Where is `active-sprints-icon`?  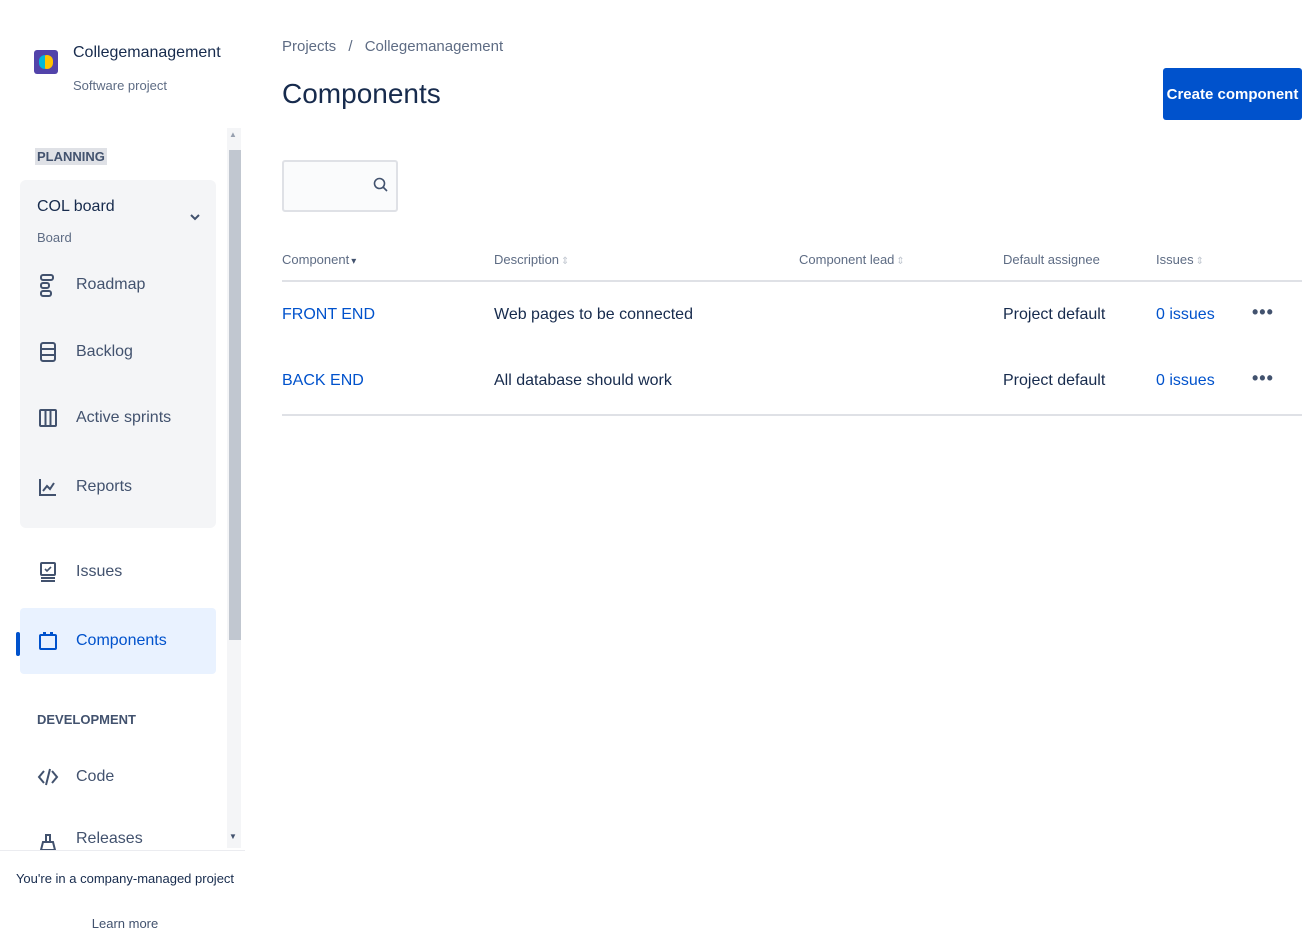 active-sprints-icon is located at coordinates (48, 418).